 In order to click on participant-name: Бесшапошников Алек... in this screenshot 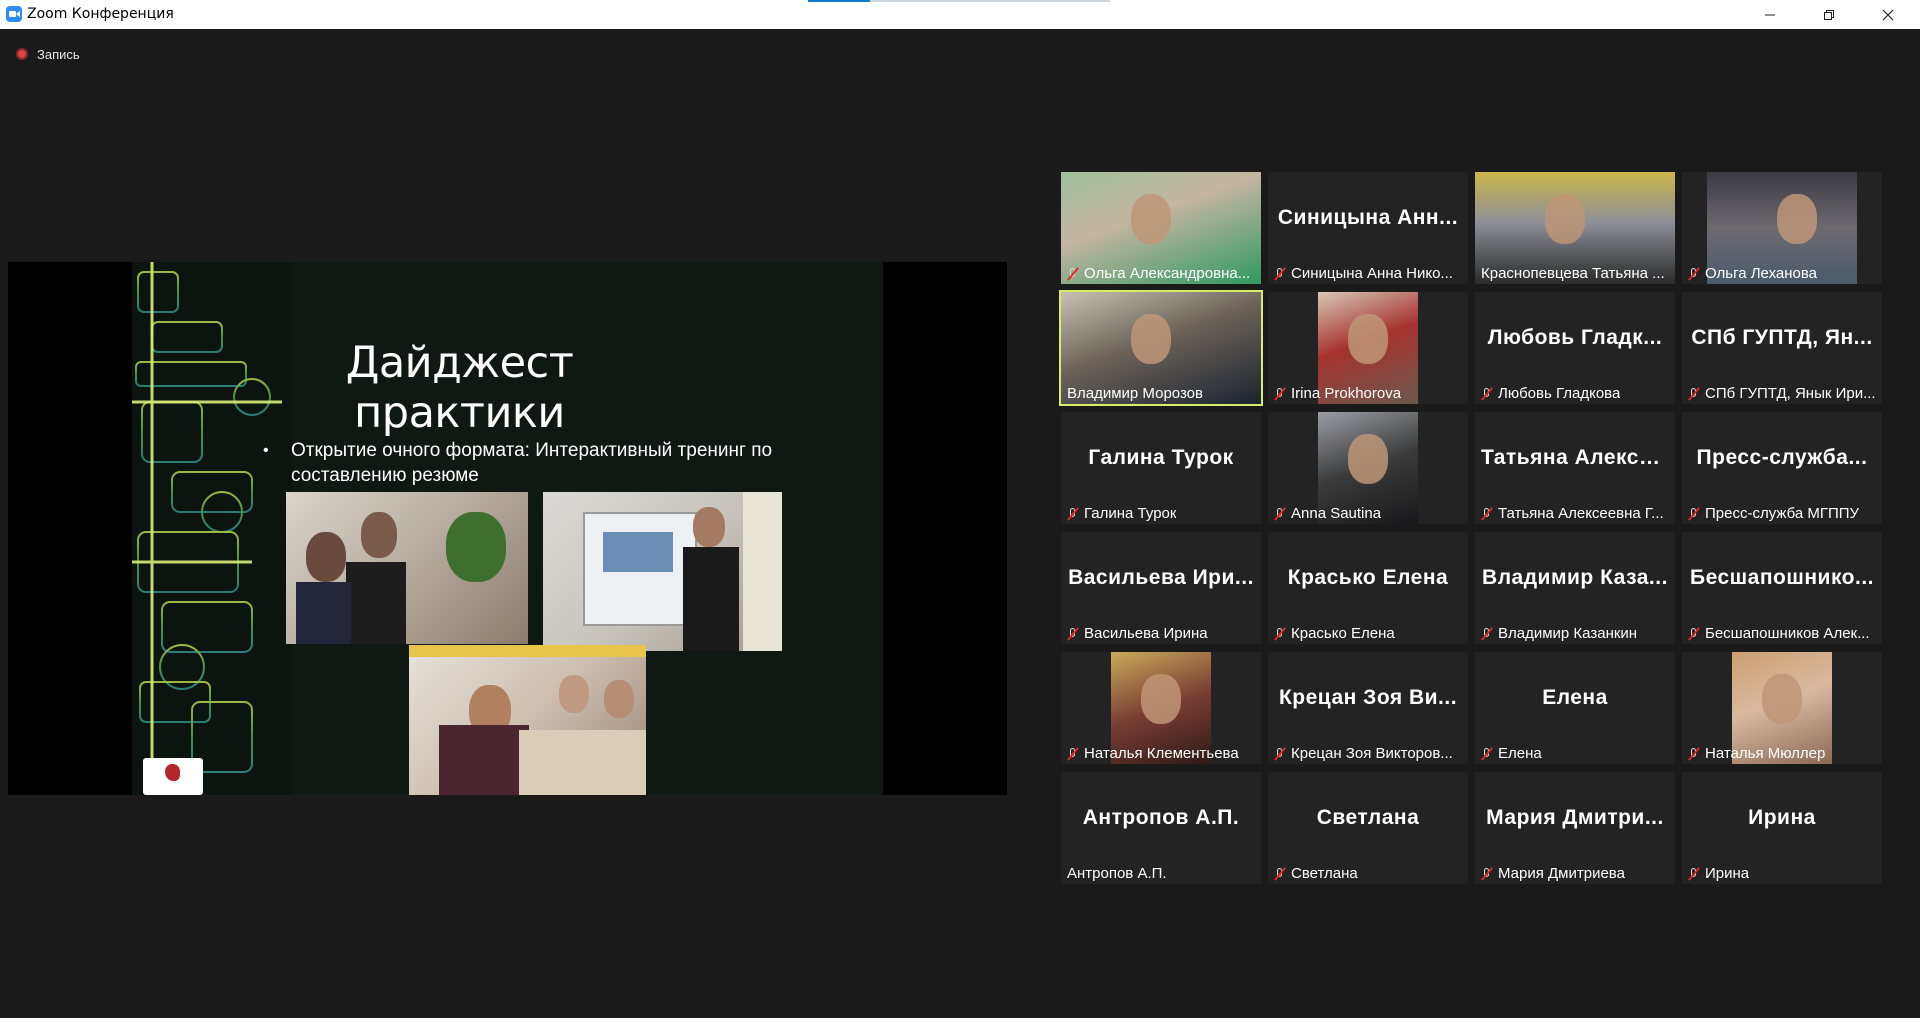, I will do `click(1787, 633)`.